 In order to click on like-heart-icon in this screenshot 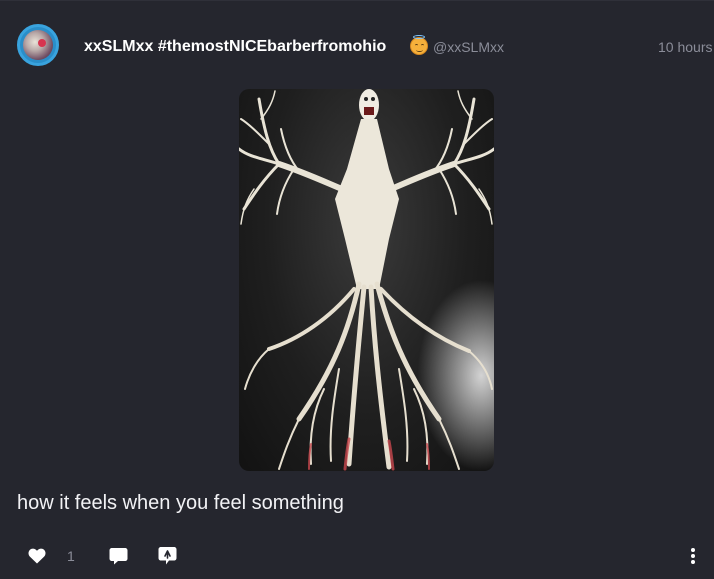, I will do `click(37, 556)`.